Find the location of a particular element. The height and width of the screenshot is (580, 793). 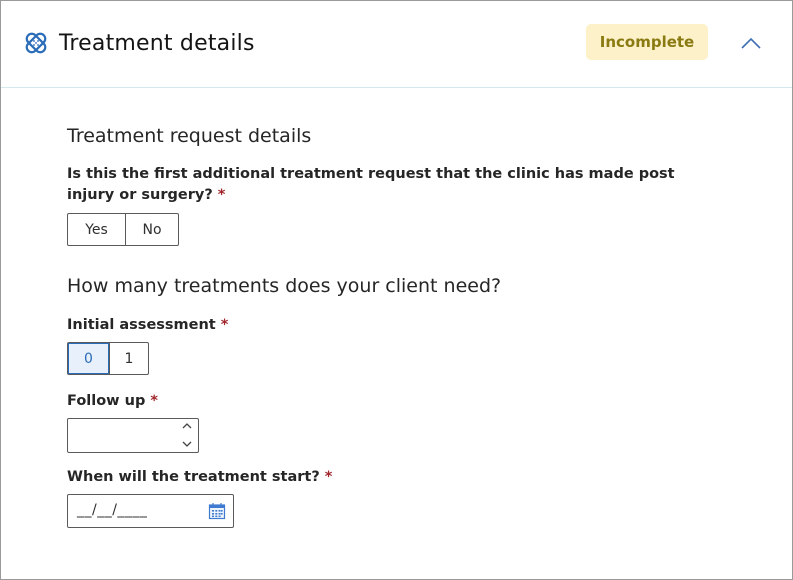

decrement-icon is located at coordinates (187, 444).